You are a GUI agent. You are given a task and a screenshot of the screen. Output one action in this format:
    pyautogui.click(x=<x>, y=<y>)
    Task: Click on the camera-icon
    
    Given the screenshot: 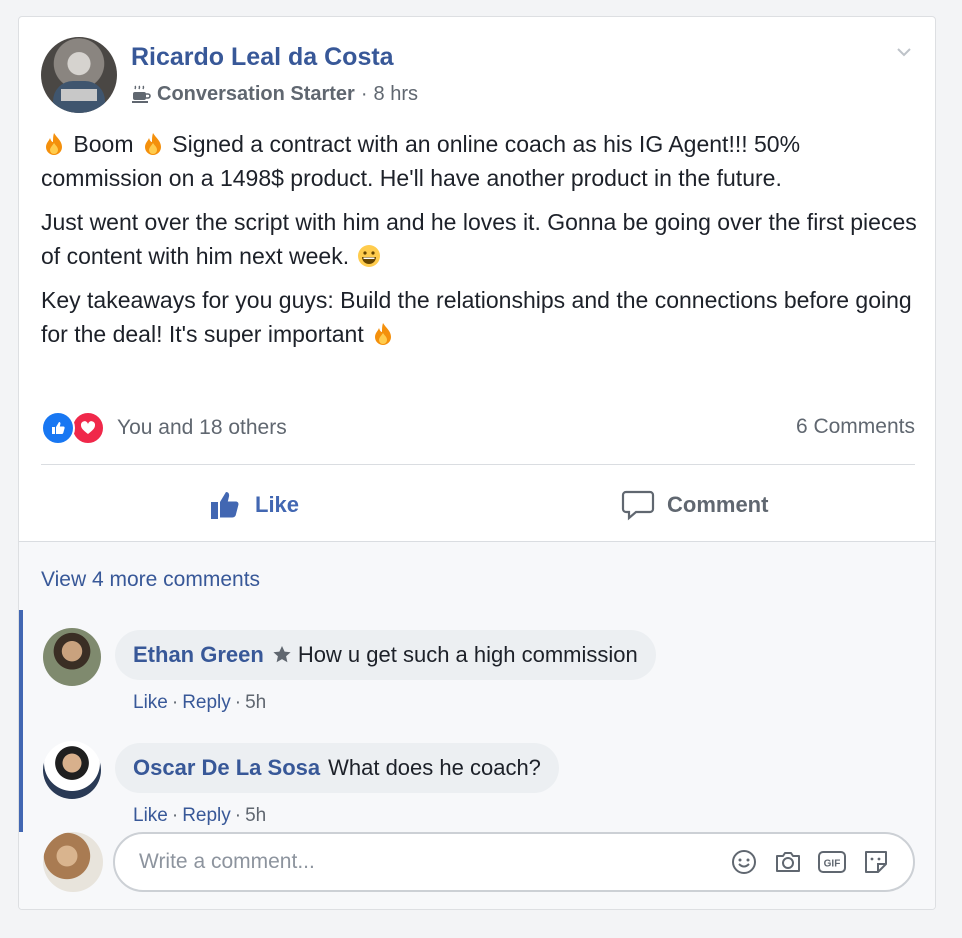 What is the action you would take?
    pyautogui.click(x=788, y=862)
    